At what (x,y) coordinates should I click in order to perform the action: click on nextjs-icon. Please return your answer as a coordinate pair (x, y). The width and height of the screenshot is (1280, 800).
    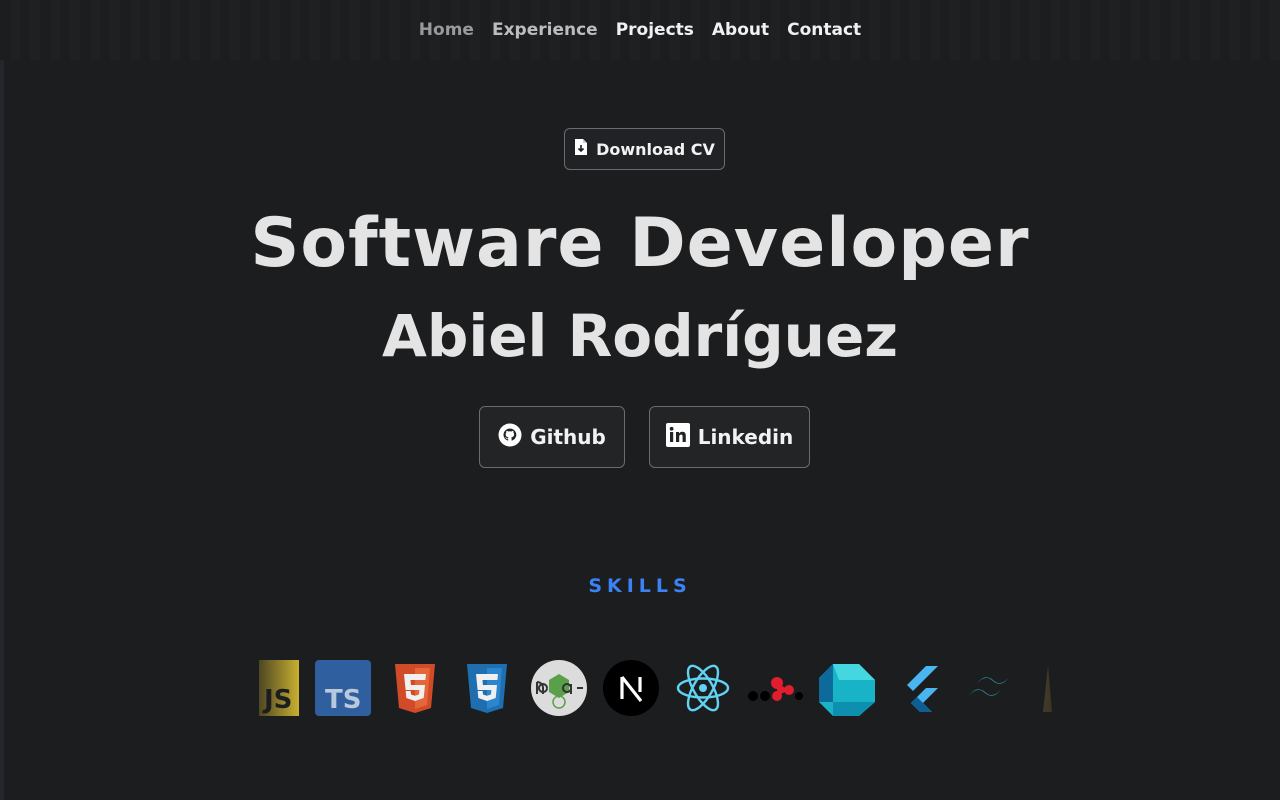
    Looking at the image, I should click on (631, 688).